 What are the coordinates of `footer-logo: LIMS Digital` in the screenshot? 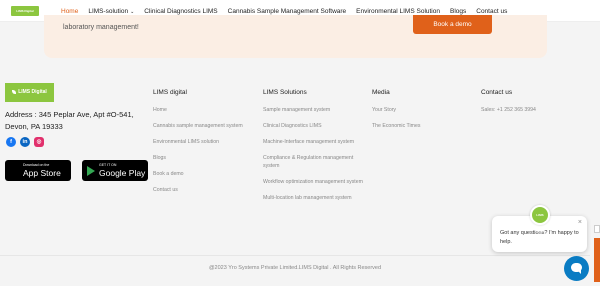 It's located at (29, 92).